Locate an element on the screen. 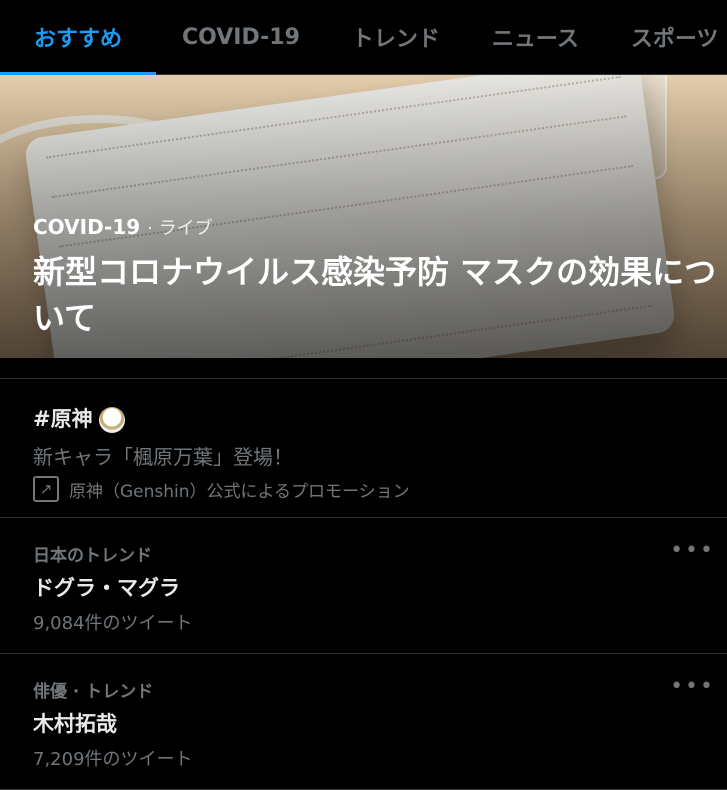  trend-name: ドグラ・マグラ is located at coordinates (106, 588).